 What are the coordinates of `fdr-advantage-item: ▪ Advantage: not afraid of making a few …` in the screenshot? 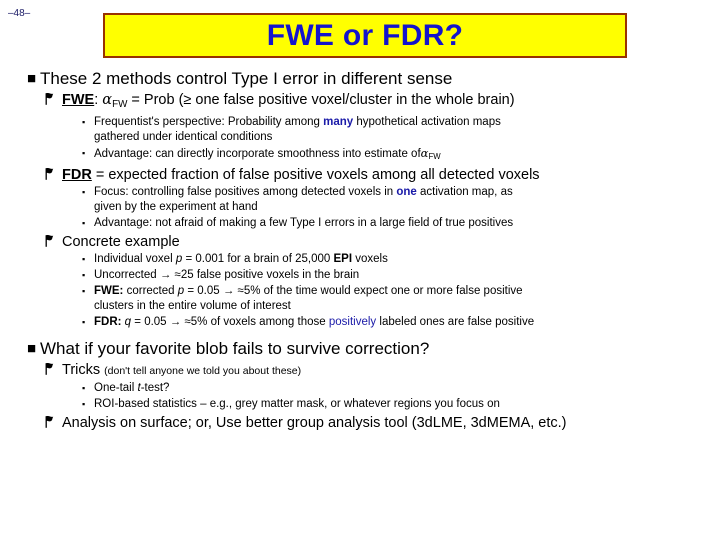 It's located at (360, 223).